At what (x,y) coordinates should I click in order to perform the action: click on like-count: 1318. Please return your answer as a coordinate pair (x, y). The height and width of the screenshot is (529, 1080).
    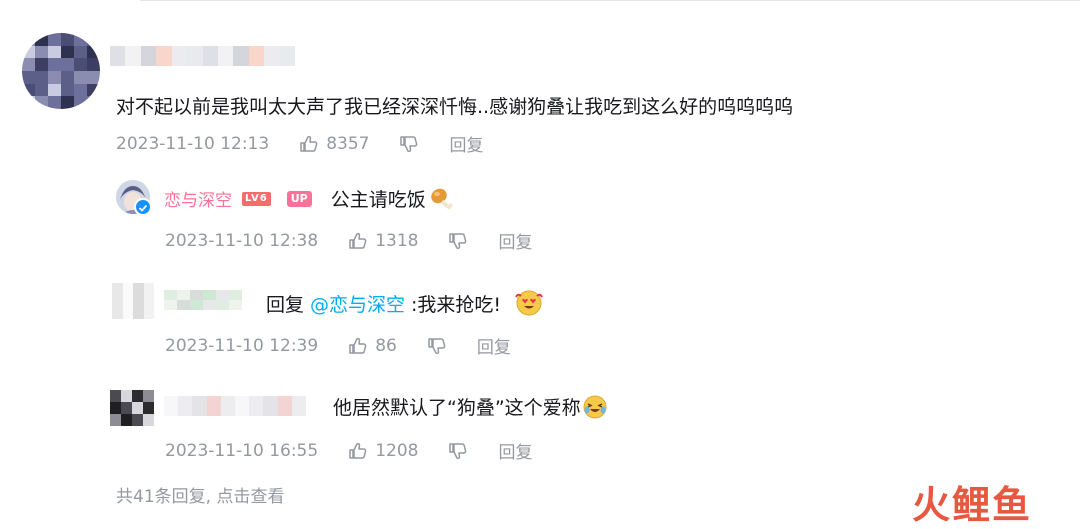
    Looking at the image, I should click on (397, 240).